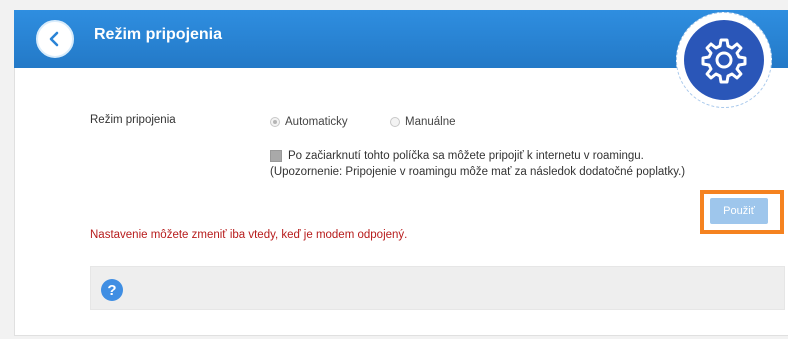  I want to click on help-bar: ?, so click(437, 288).